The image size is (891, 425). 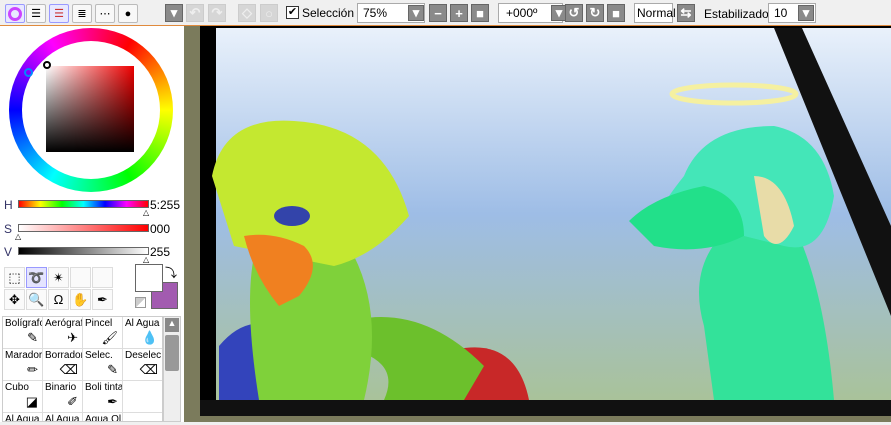 What do you see at coordinates (28, 72) in the screenshot?
I see `hue-cursor` at bounding box center [28, 72].